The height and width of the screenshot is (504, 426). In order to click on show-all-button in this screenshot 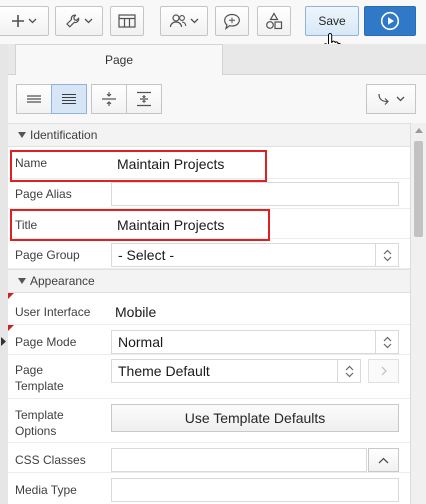, I will do `click(69, 99)`.